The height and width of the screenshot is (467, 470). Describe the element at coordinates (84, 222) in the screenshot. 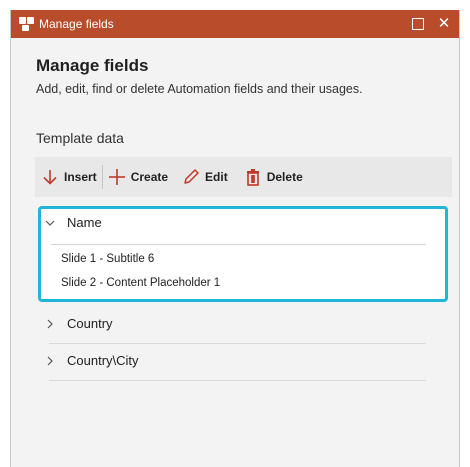

I see `field-name-label: Name` at that location.